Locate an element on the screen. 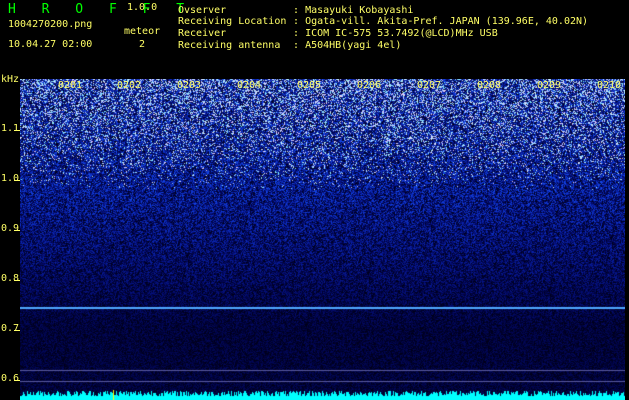  y-tick-label: 0.8 is located at coordinates (10, 278).